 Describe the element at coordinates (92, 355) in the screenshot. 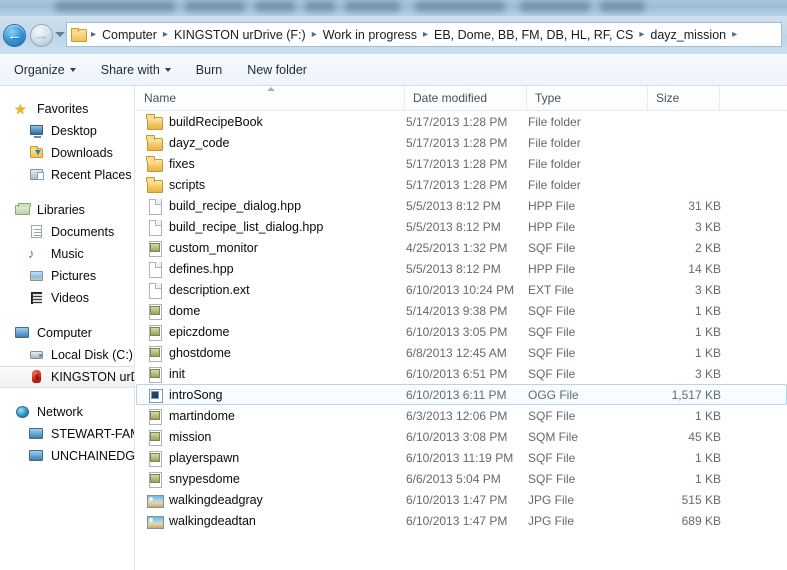

I see `sidebar-label-local-disk-c: Local Disk (C:)` at that location.